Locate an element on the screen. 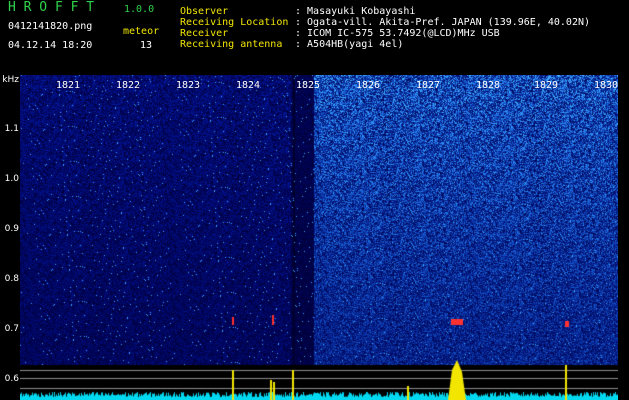 This screenshot has height=400, width=629. info-key-receiver: Receiver is located at coordinates (204, 33).